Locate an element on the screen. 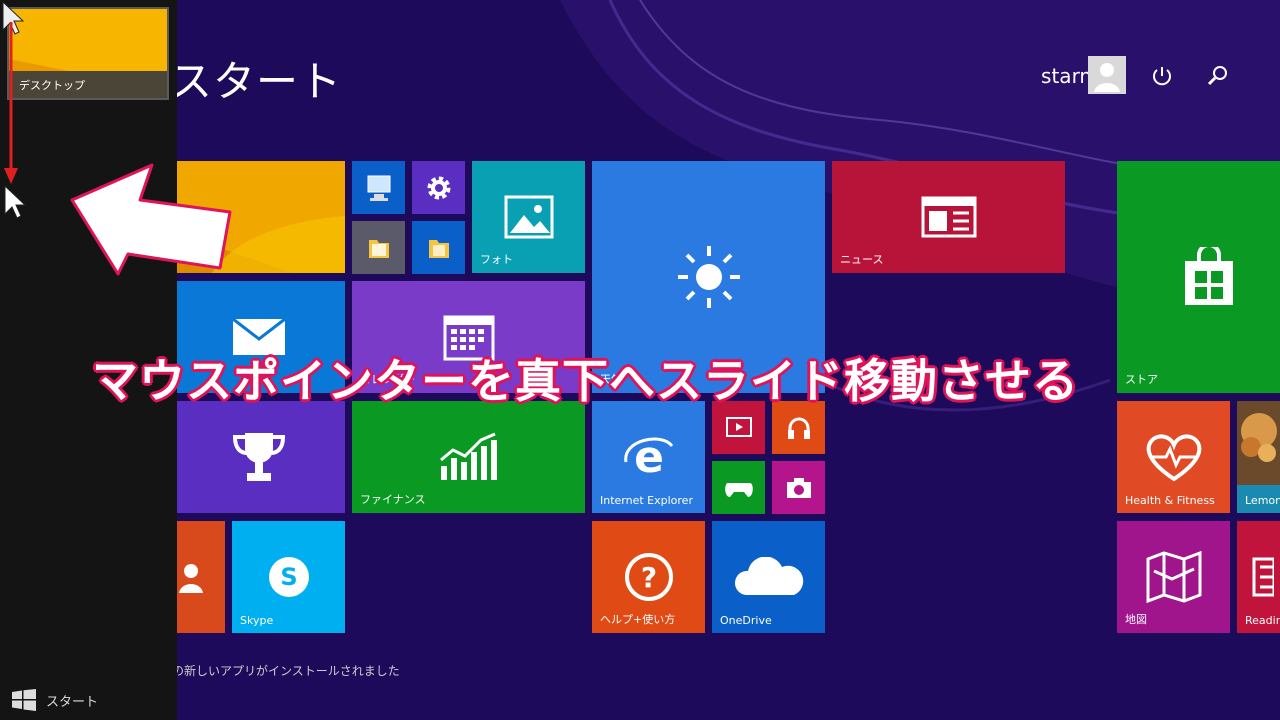 The height and width of the screenshot is (720, 1280). cloud-icon is located at coordinates (768, 576).